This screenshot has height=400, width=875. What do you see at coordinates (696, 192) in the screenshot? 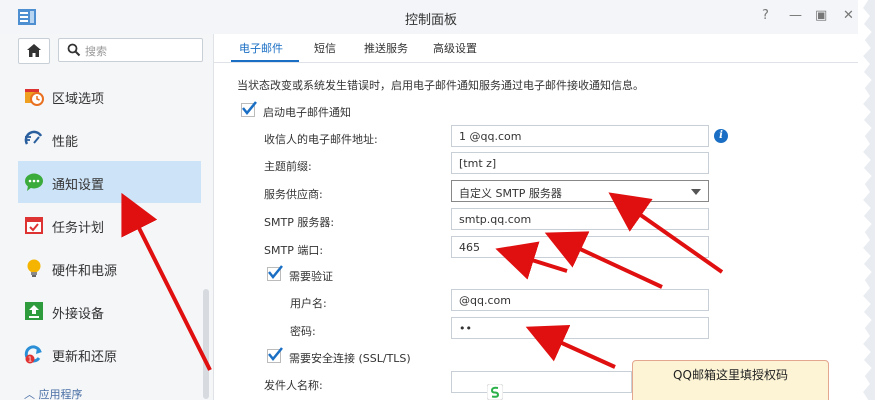
I see `chevron-down-icon` at bounding box center [696, 192].